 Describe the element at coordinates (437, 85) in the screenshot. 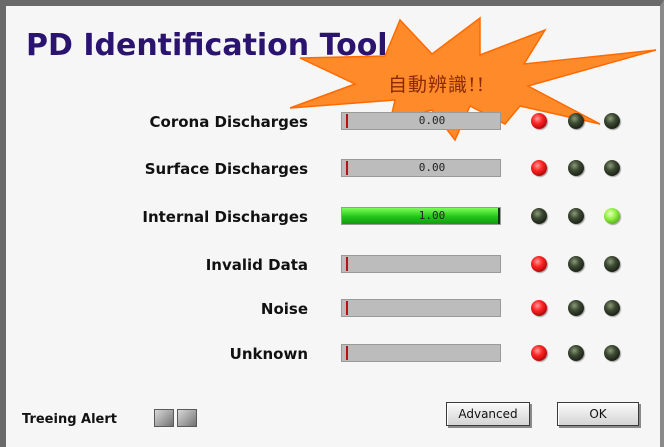

I see `callout-text: 自動辨識!!` at that location.